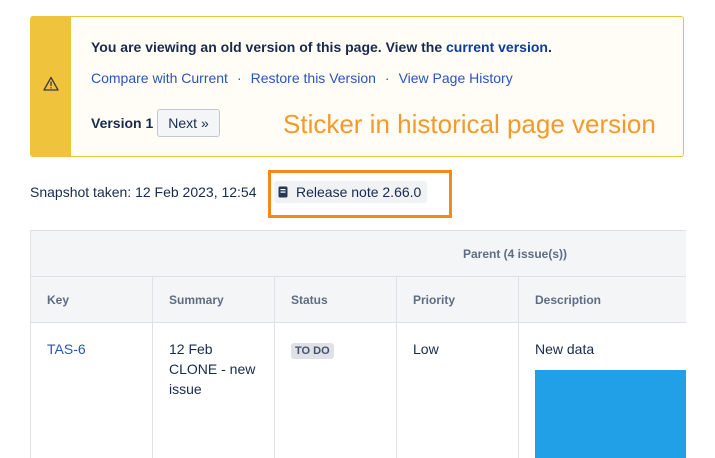 This screenshot has width=715, height=458. What do you see at coordinates (66, 349) in the screenshot?
I see `issue-key-link: TAS-6` at bounding box center [66, 349].